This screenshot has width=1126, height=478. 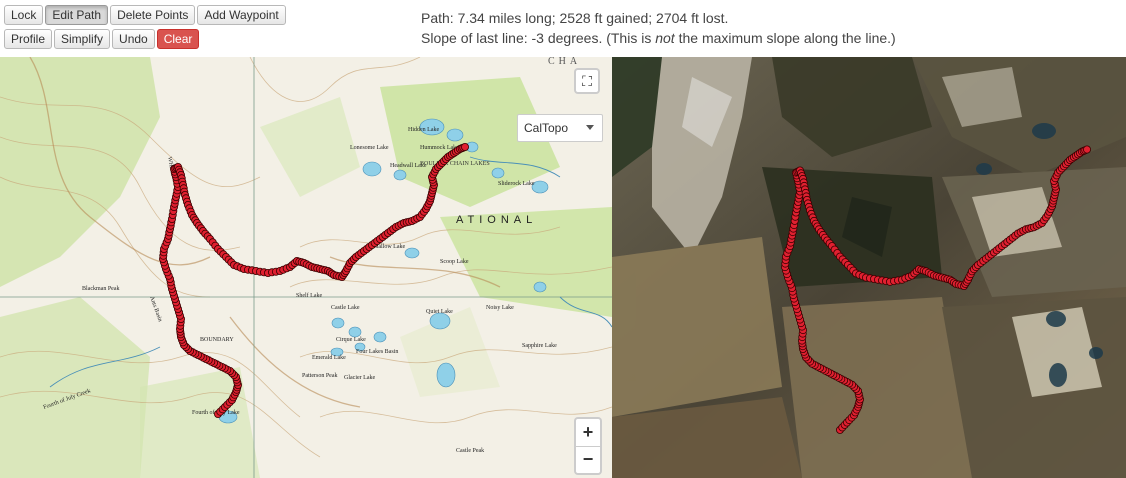 What do you see at coordinates (329, 358) in the screenshot?
I see `map-label-emerald: Emerald Lake` at bounding box center [329, 358].